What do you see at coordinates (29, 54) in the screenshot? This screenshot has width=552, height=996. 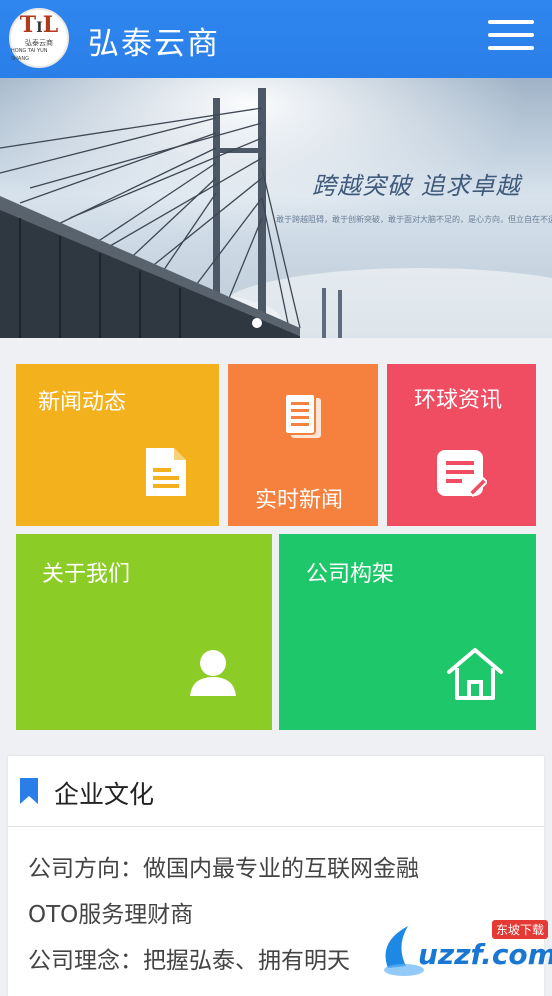 I see `logo-subtext: HONG TAI YUN SHANG` at bounding box center [29, 54].